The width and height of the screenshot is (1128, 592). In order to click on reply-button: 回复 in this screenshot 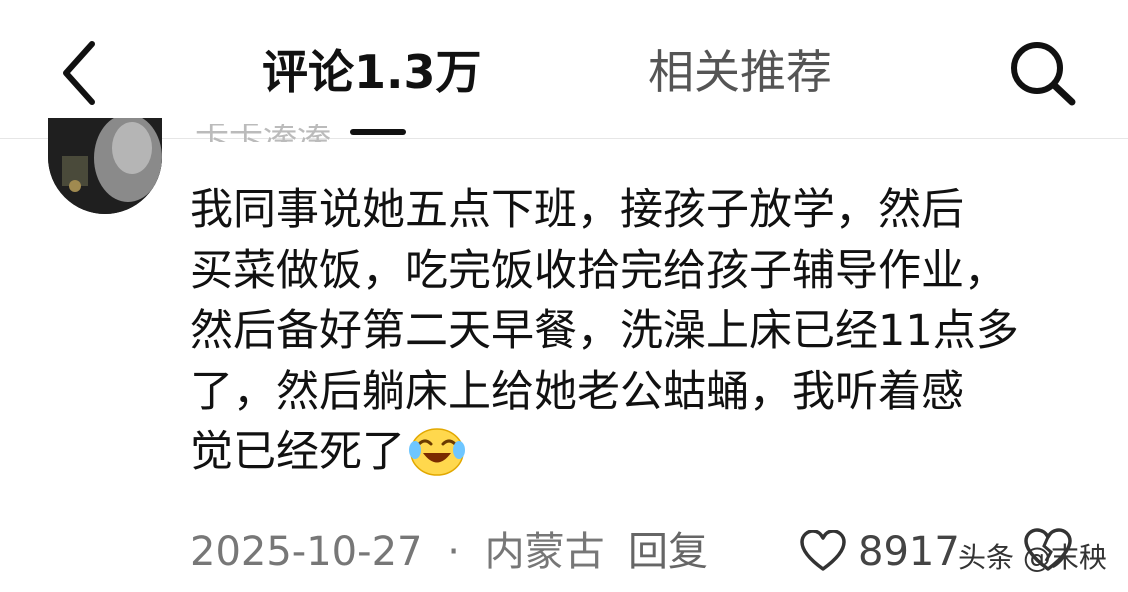, I will do `click(668, 552)`.